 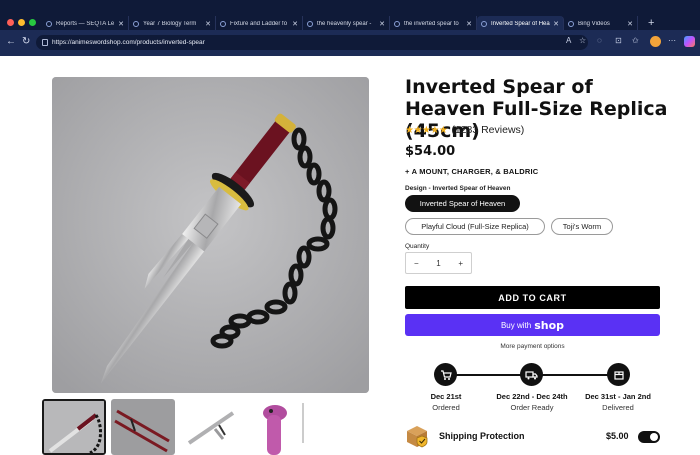 I want to click on quantity-decrease-button: −, so click(x=416, y=263).